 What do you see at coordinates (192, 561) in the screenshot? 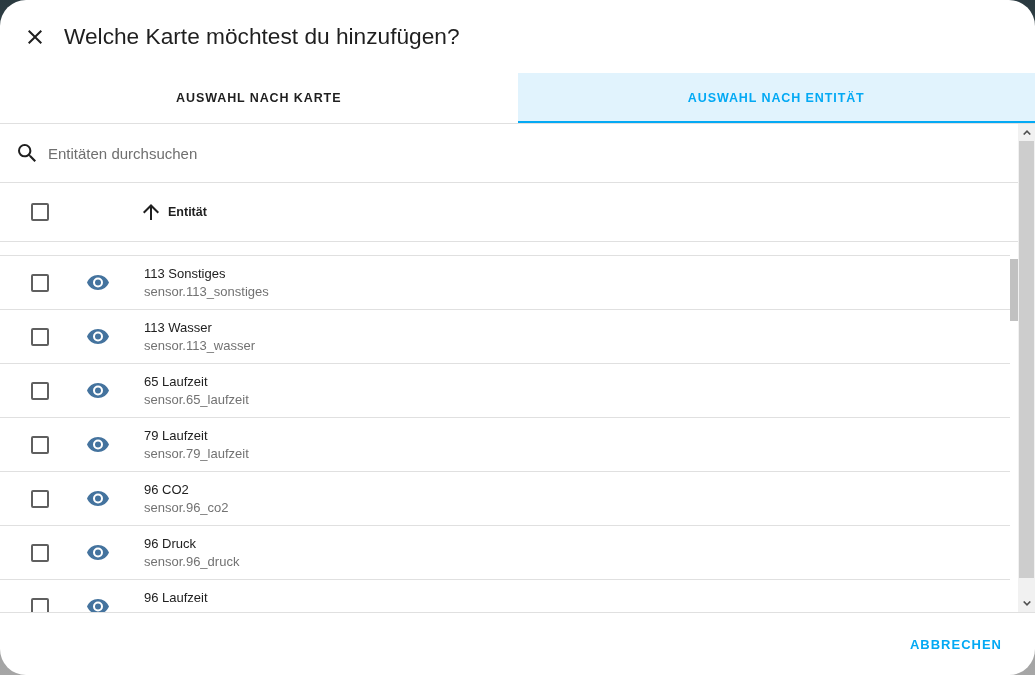
I see `entity-id: sensor.96_druck` at bounding box center [192, 561].